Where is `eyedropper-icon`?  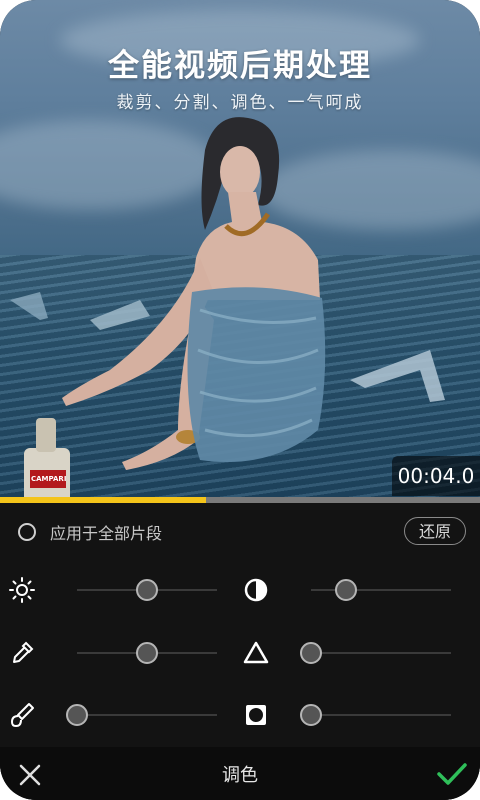
eyedropper-icon is located at coordinates (23, 652).